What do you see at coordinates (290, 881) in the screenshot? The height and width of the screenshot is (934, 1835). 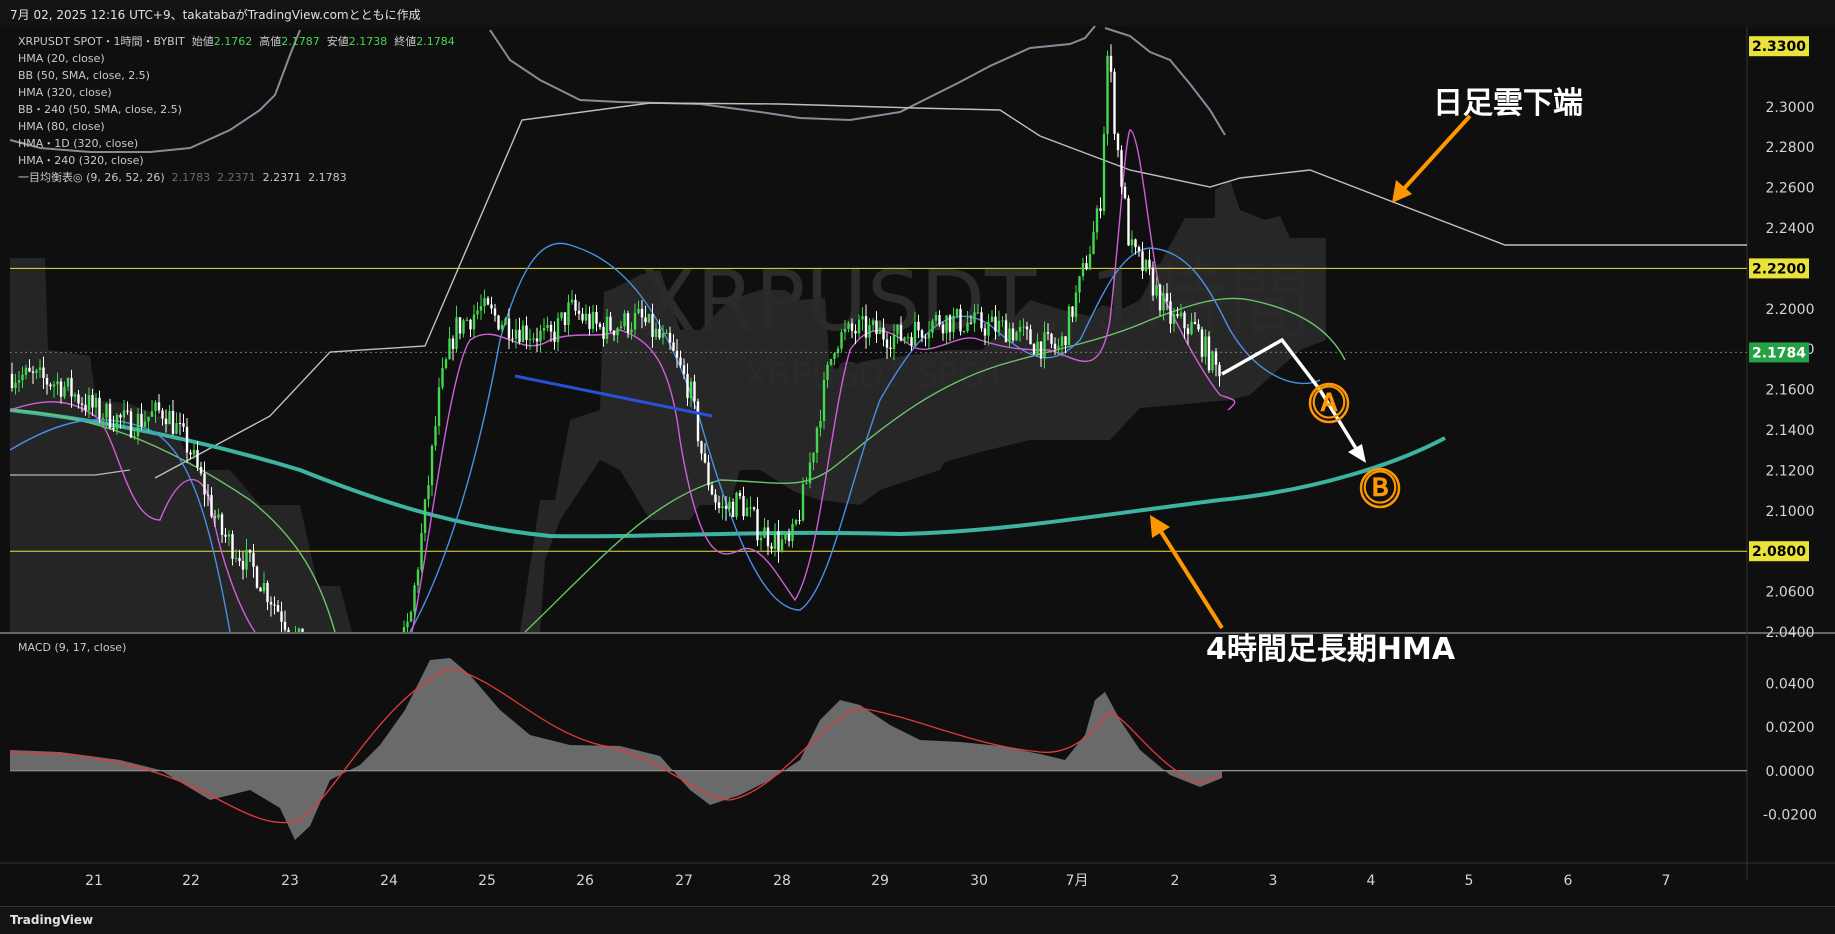 I see `time-tick-label: 23` at bounding box center [290, 881].